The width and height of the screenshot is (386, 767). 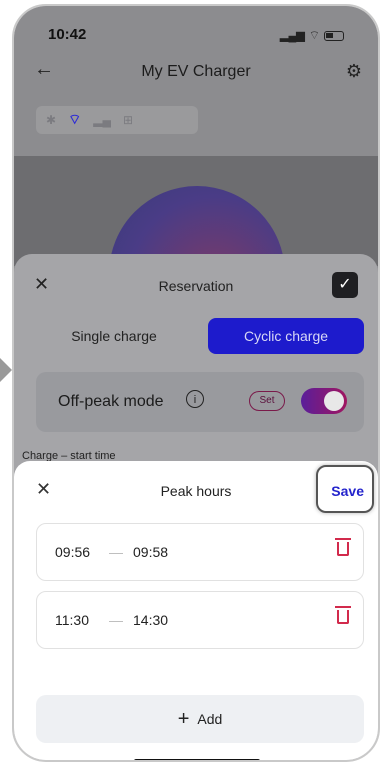 What do you see at coordinates (150, 620) in the screenshot?
I see `range-end-time: 14:30` at bounding box center [150, 620].